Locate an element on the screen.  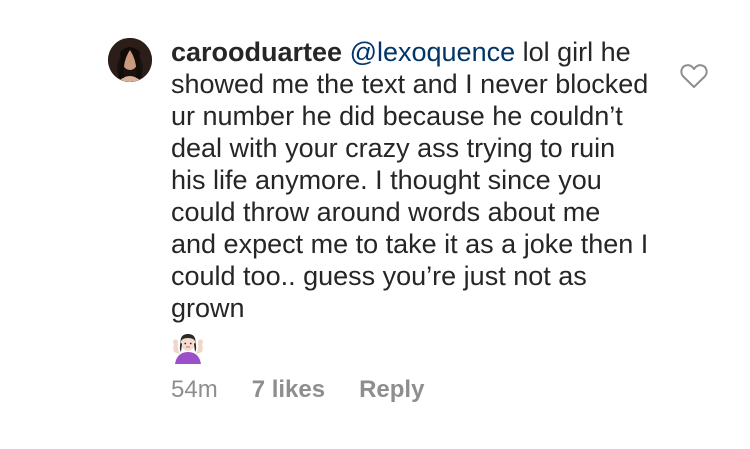
comment-username: carooduartee is located at coordinates (256, 52).